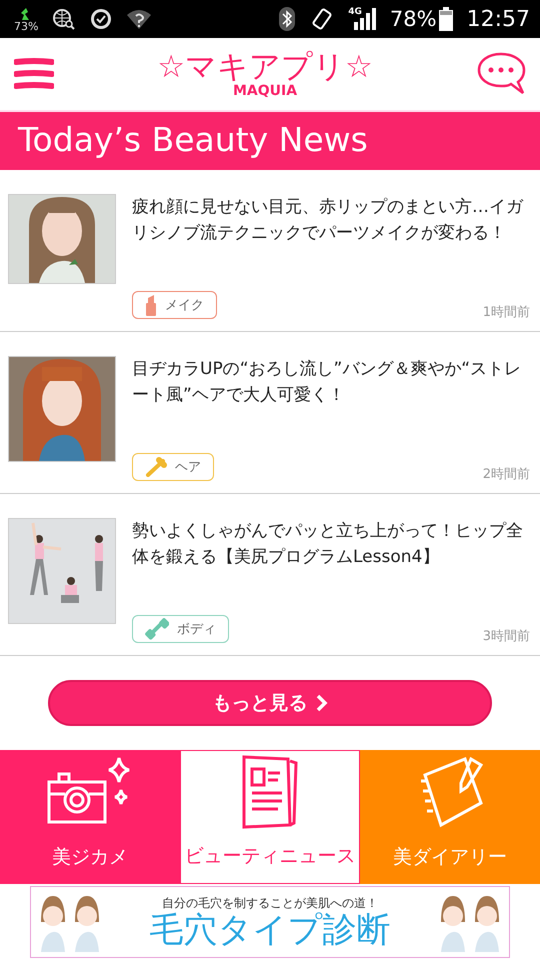 This screenshot has width=540, height=960. I want to click on promo-banner: 自分の毛穴を制することが美肌への道！ 毛穴タイプ診断, so click(270, 922).